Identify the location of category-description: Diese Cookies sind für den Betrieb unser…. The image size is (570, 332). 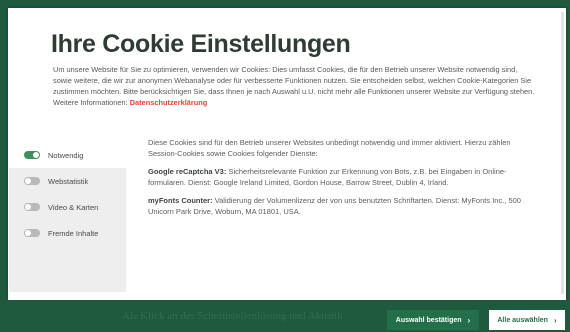
(329, 148).